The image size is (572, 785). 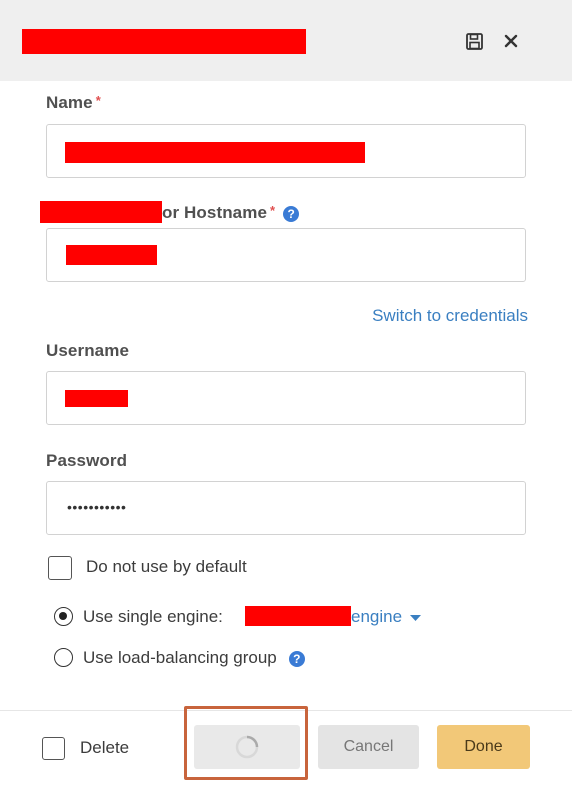 I want to click on cancel-button: Cancel, so click(x=368, y=747).